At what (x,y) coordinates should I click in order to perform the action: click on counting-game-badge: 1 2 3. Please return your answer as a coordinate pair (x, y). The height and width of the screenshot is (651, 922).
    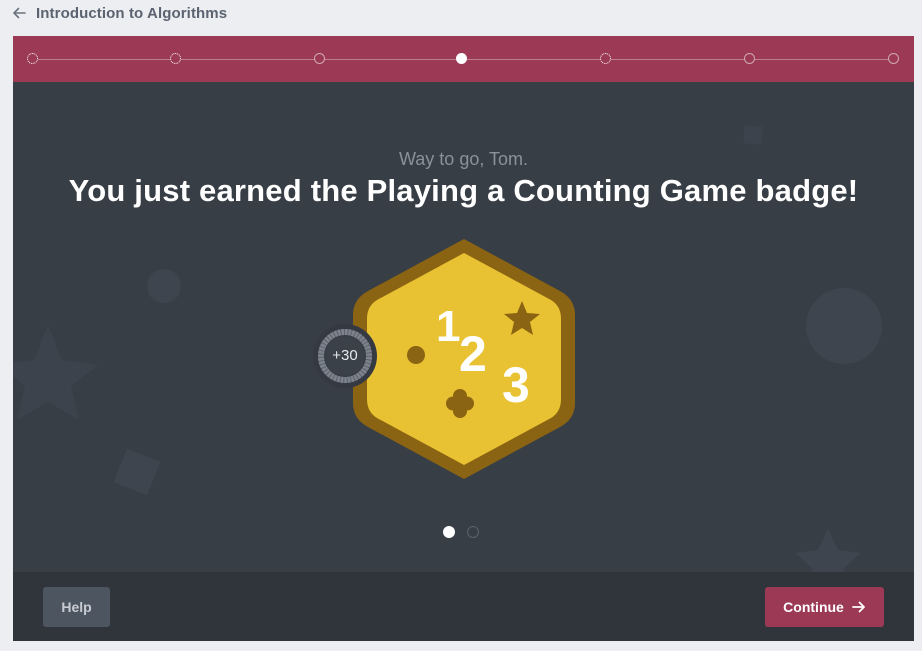
    Looking at the image, I should click on (464, 359).